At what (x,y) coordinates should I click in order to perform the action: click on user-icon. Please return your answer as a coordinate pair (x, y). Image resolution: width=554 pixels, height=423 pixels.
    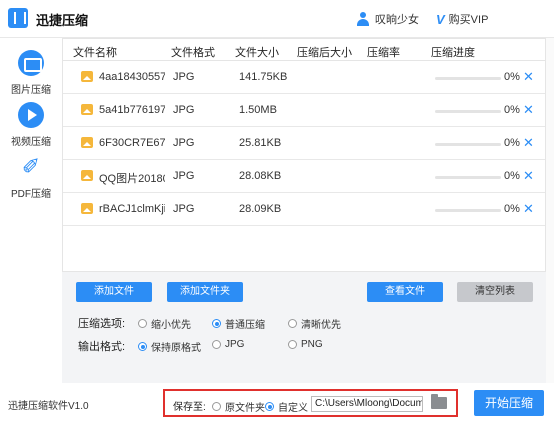
    Looking at the image, I should click on (363, 19).